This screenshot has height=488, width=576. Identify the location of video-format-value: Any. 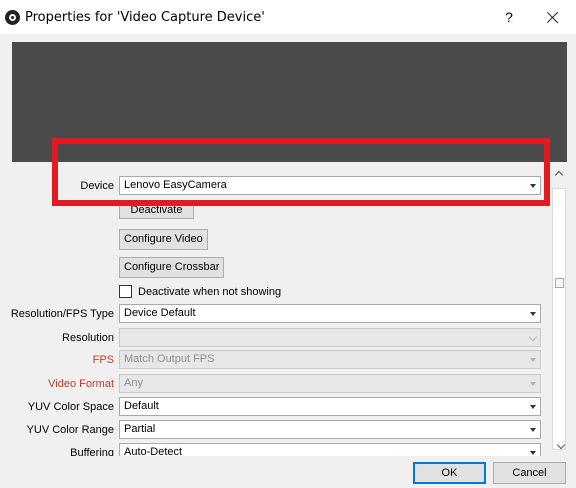
(133, 383).